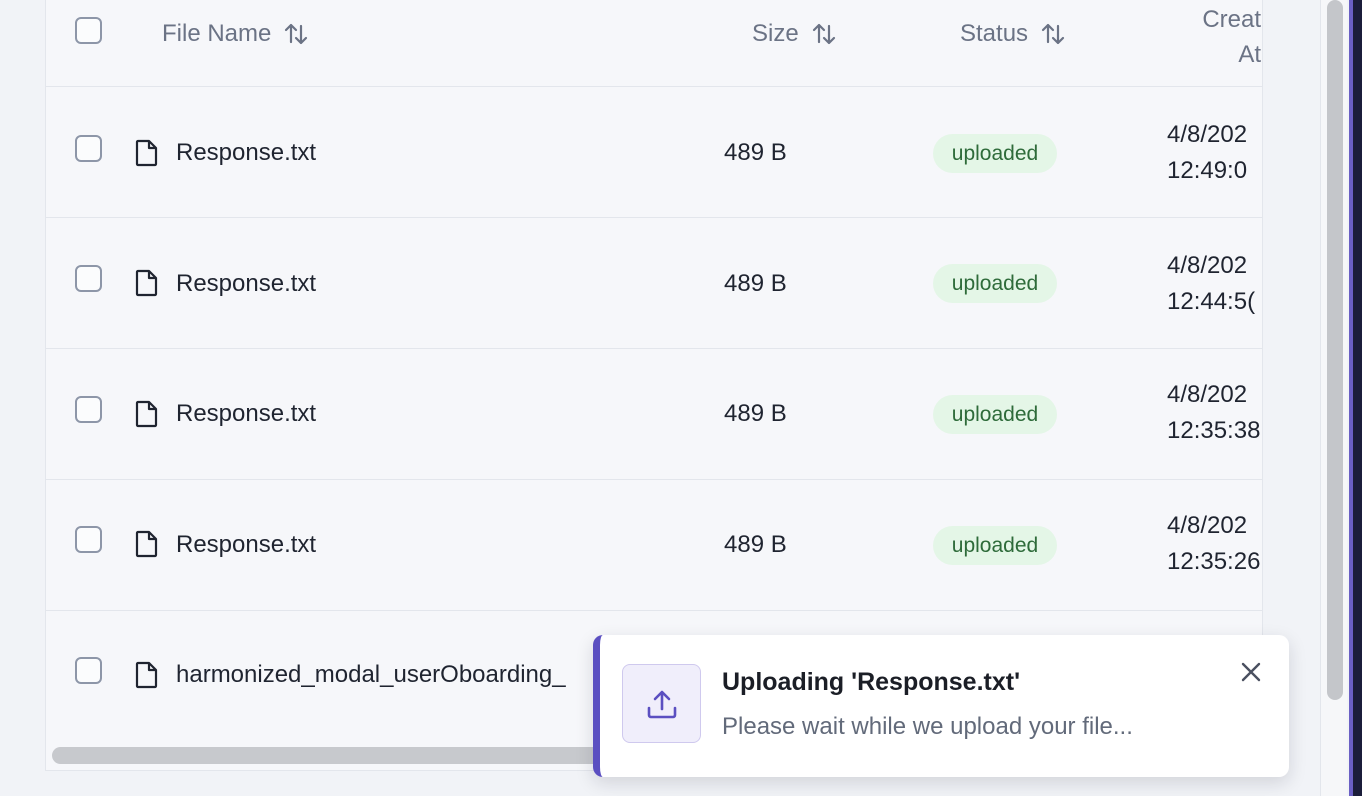  Describe the element at coordinates (654, 43) in the screenshot. I see `table-header: File Name Size Status Creat At` at that location.